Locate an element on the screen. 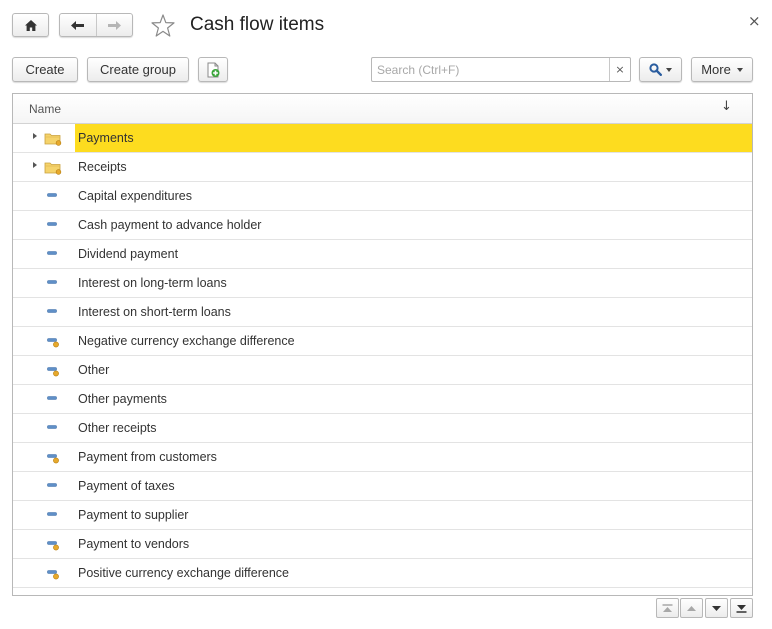 This screenshot has width=772, height=629. row-label: Capital expenditures is located at coordinates (135, 196).